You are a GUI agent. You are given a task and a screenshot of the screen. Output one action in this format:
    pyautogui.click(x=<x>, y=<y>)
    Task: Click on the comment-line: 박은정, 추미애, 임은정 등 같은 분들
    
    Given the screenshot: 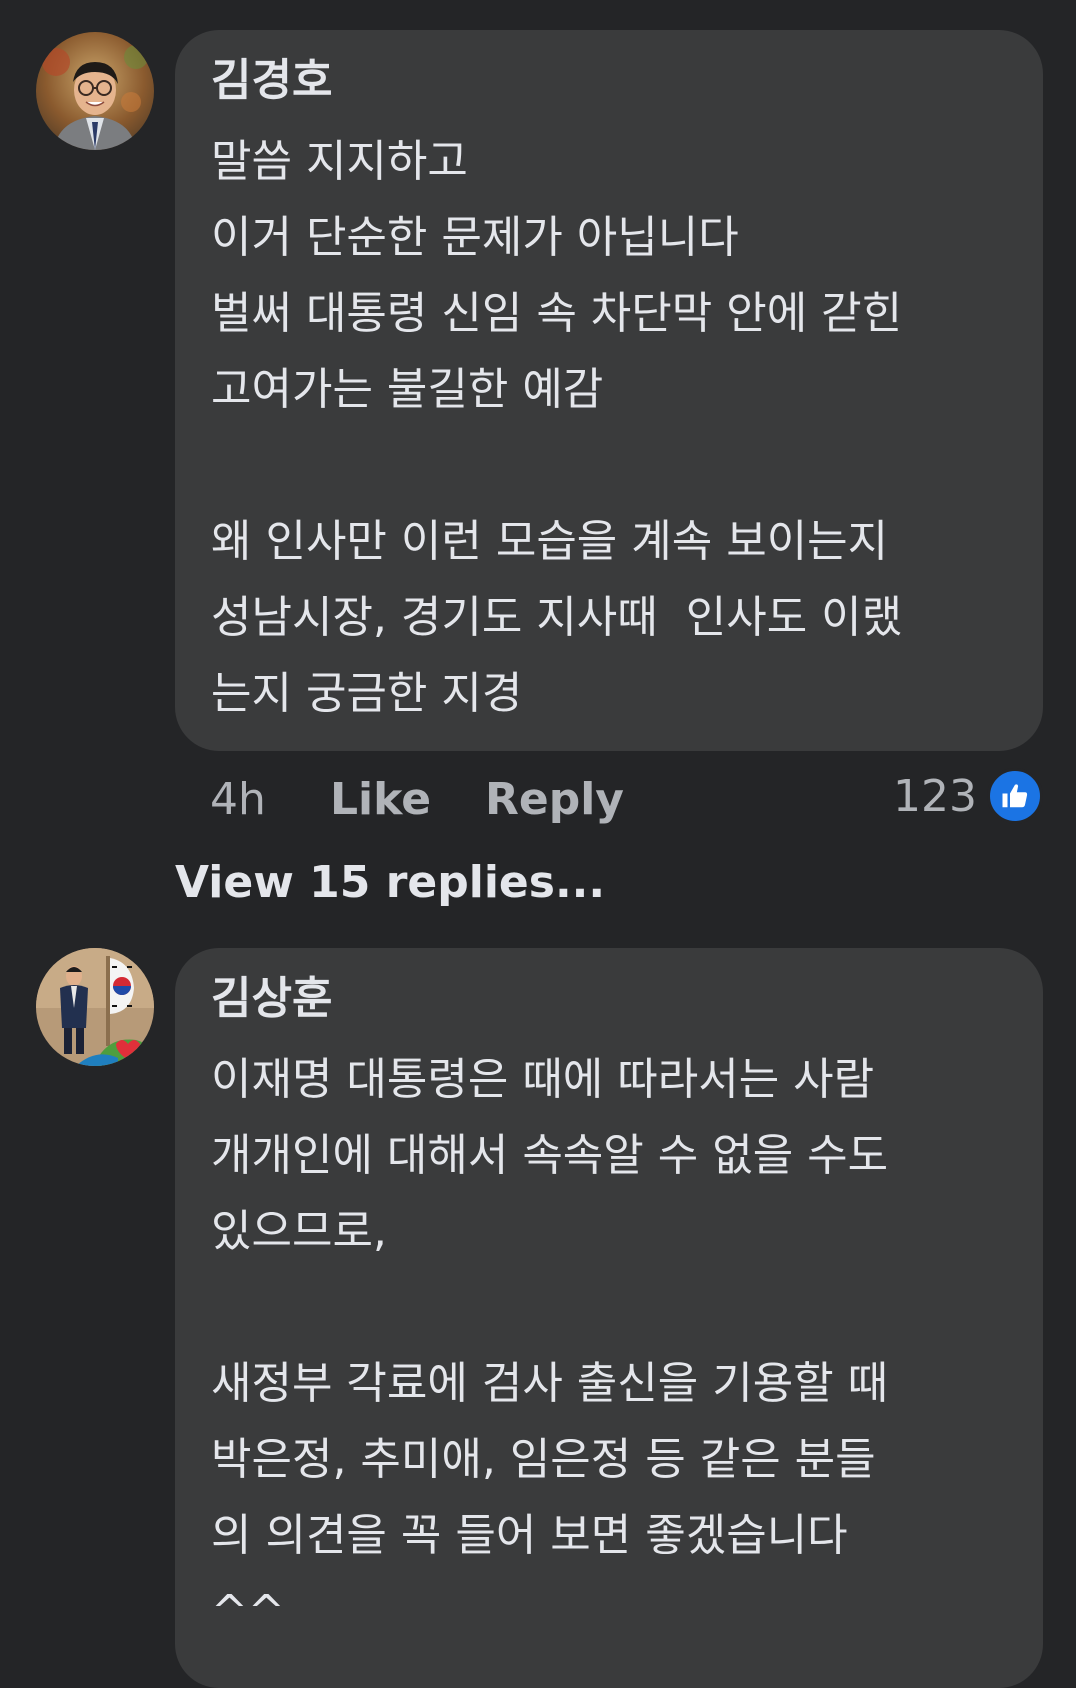 What is the action you would take?
    pyautogui.click(x=543, y=1459)
    